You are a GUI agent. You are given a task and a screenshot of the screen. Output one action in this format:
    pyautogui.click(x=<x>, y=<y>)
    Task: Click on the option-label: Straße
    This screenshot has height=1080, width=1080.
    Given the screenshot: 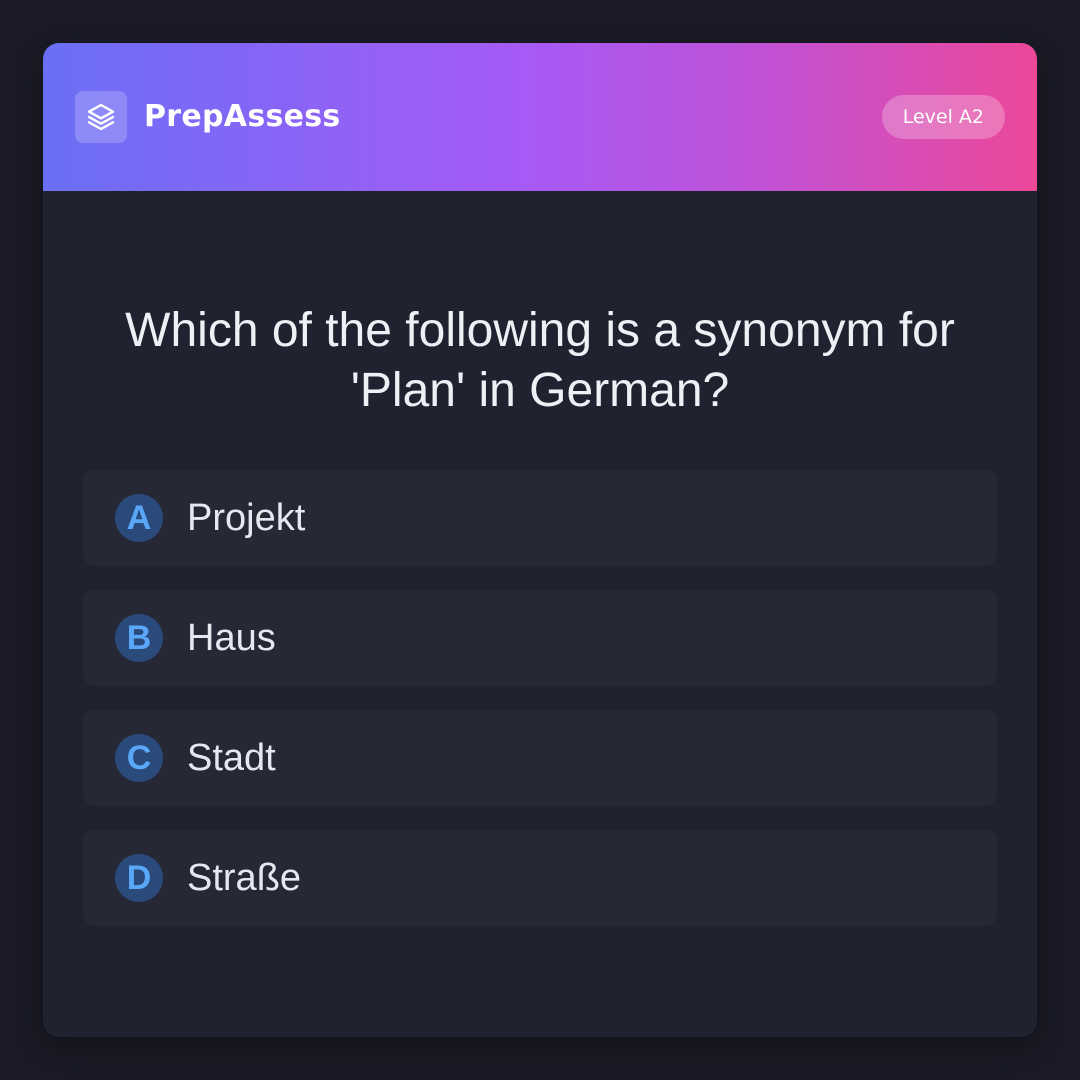 What is the action you would take?
    pyautogui.click(x=244, y=878)
    